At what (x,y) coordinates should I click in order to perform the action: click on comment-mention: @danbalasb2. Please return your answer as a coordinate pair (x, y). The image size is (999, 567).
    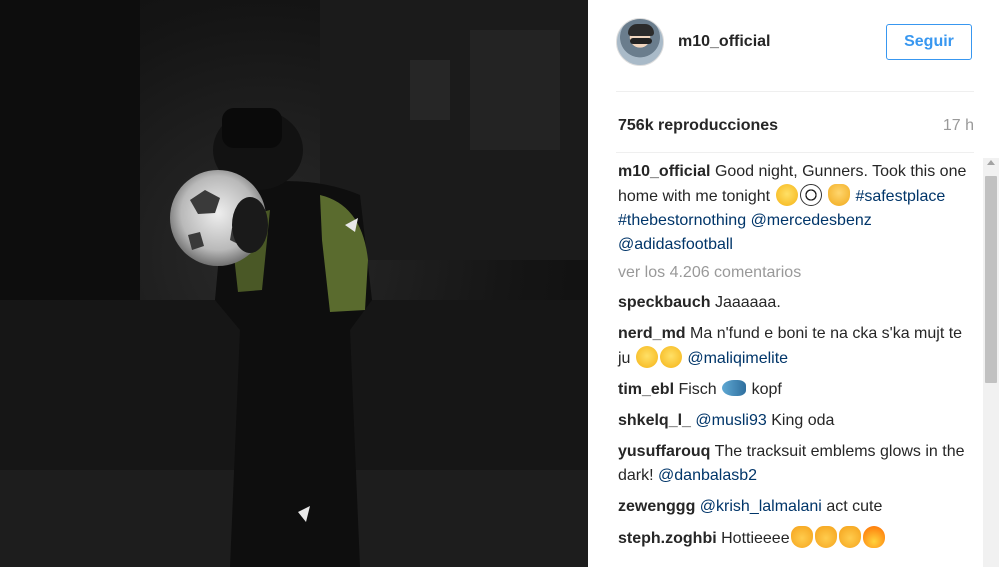
    Looking at the image, I should click on (707, 475).